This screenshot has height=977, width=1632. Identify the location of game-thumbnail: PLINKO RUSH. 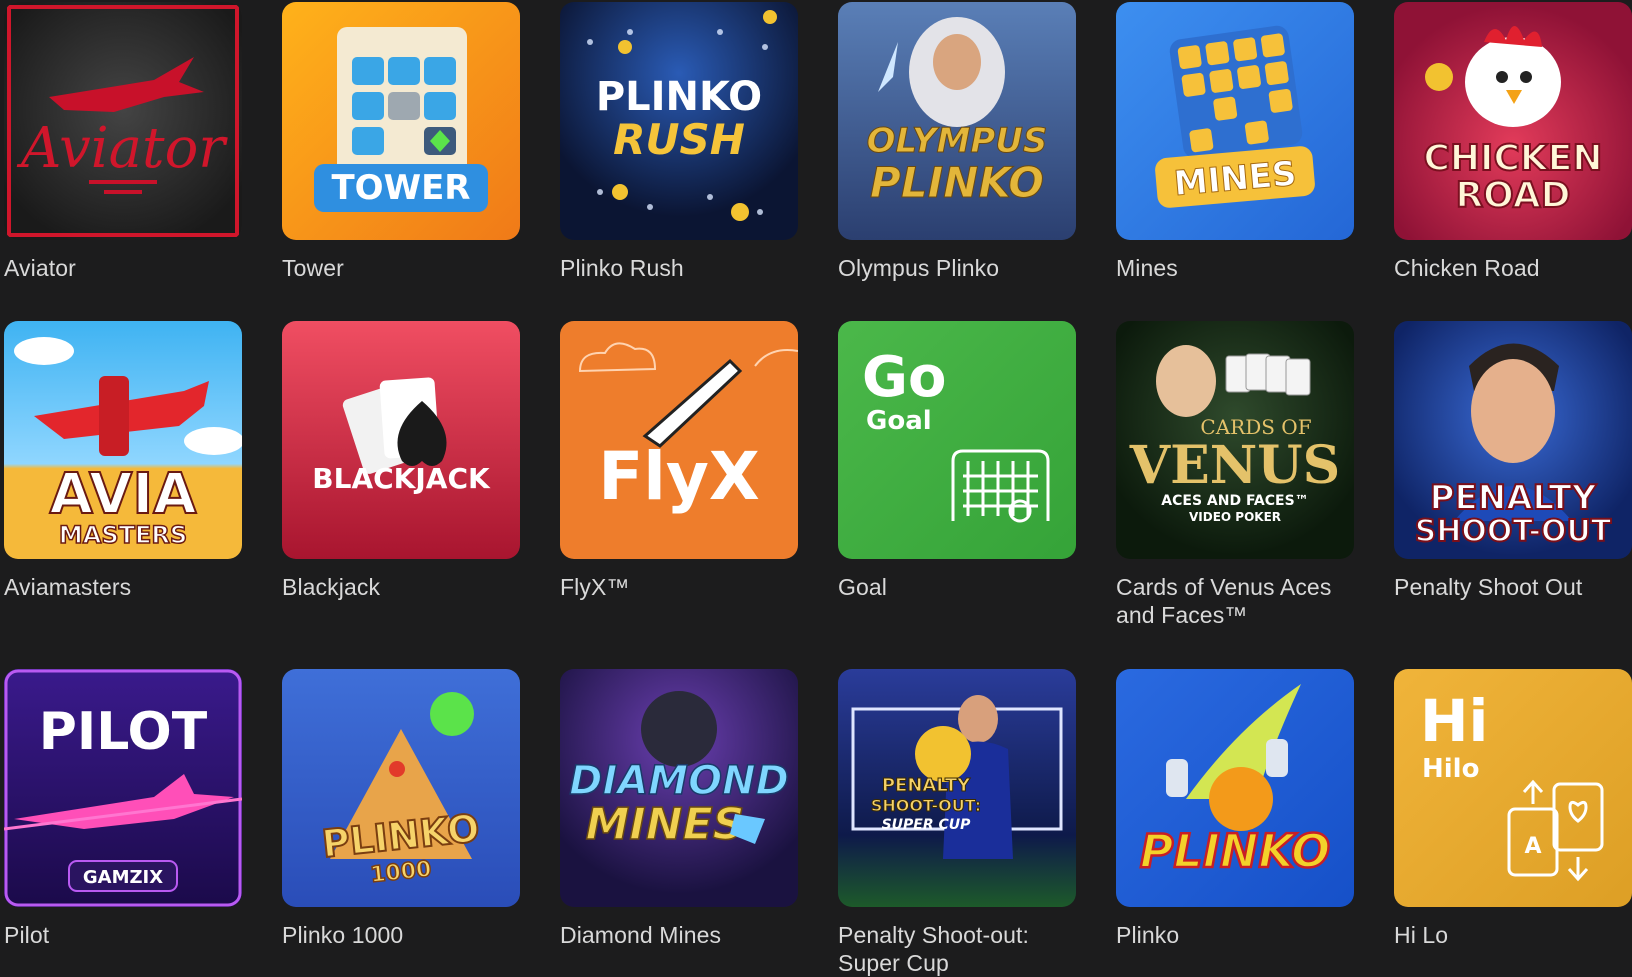
(679, 121).